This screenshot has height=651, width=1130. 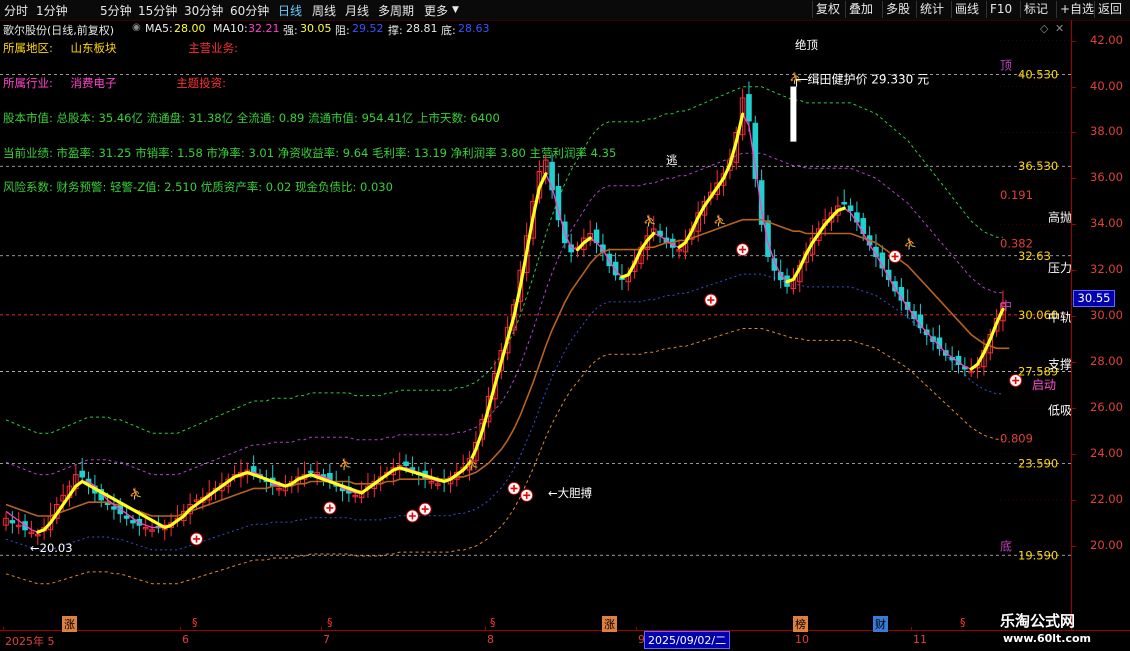 I want to click on dropdown-circle-icon: ◉, so click(x=136, y=27).